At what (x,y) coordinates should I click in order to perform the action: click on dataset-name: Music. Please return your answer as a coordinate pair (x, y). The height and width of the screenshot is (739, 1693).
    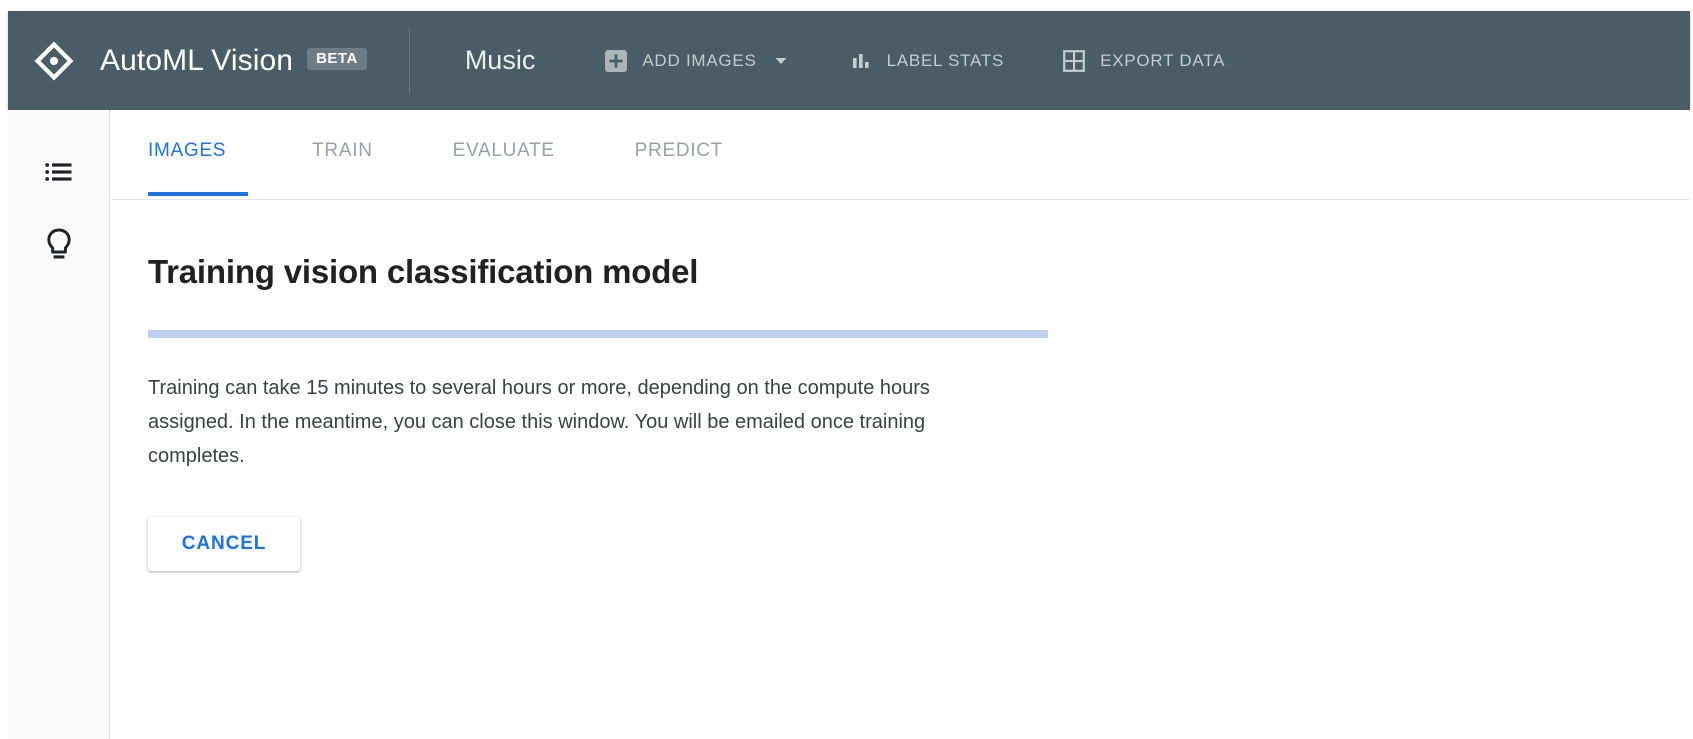
    Looking at the image, I should click on (500, 60).